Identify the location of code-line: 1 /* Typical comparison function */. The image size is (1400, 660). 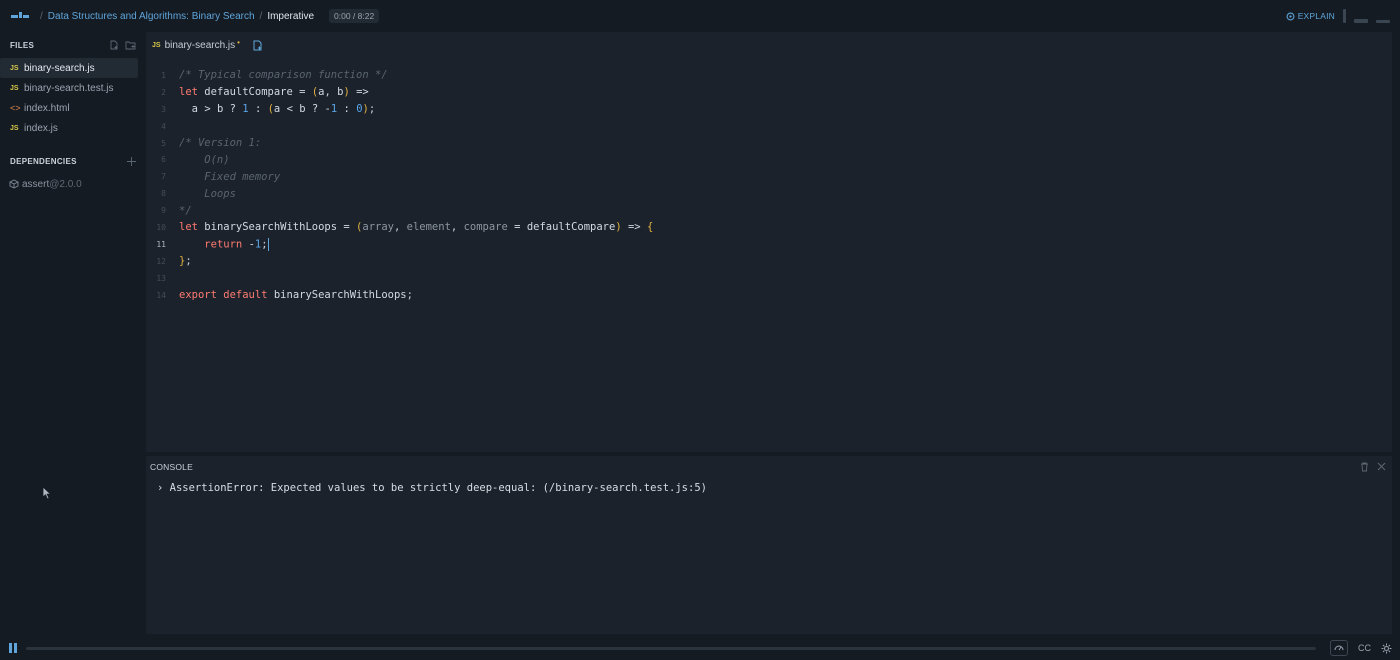
(769, 75).